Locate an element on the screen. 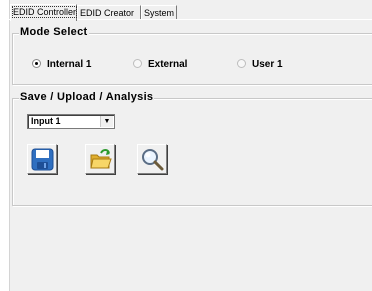  open-file-button is located at coordinates (100, 159).